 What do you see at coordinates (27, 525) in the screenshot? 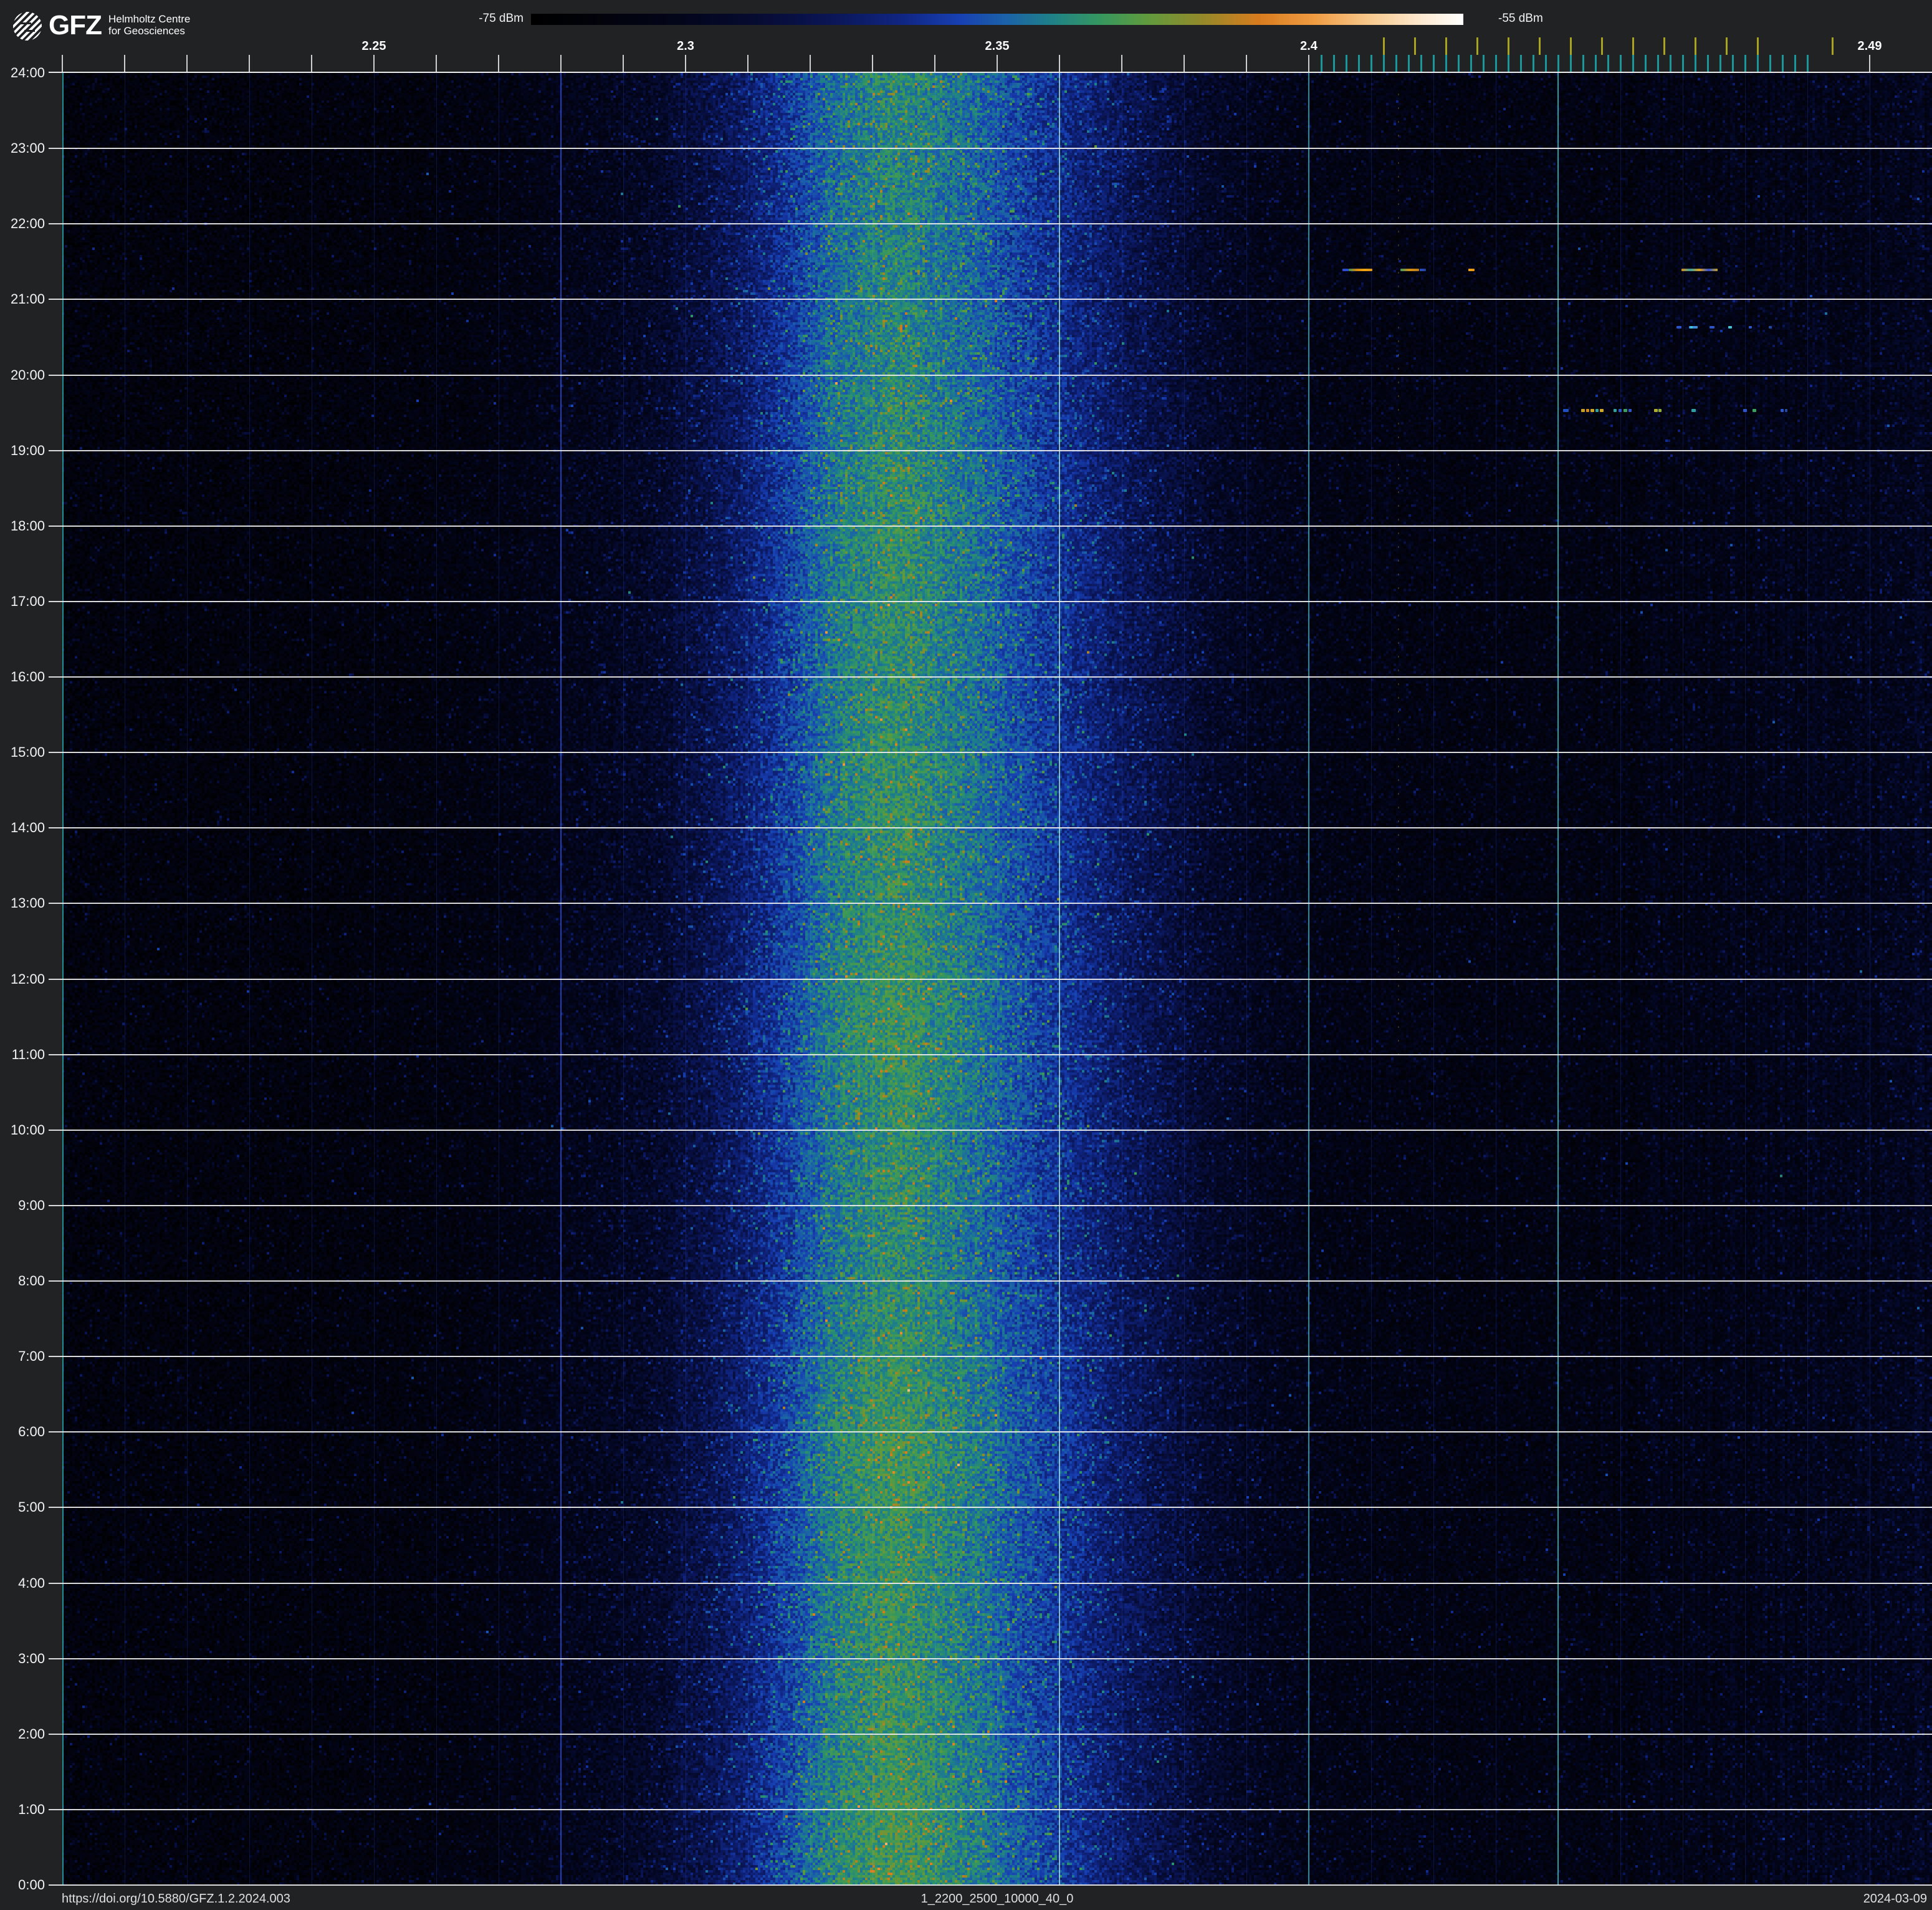
I see `hour-label: 18:00` at bounding box center [27, 525].